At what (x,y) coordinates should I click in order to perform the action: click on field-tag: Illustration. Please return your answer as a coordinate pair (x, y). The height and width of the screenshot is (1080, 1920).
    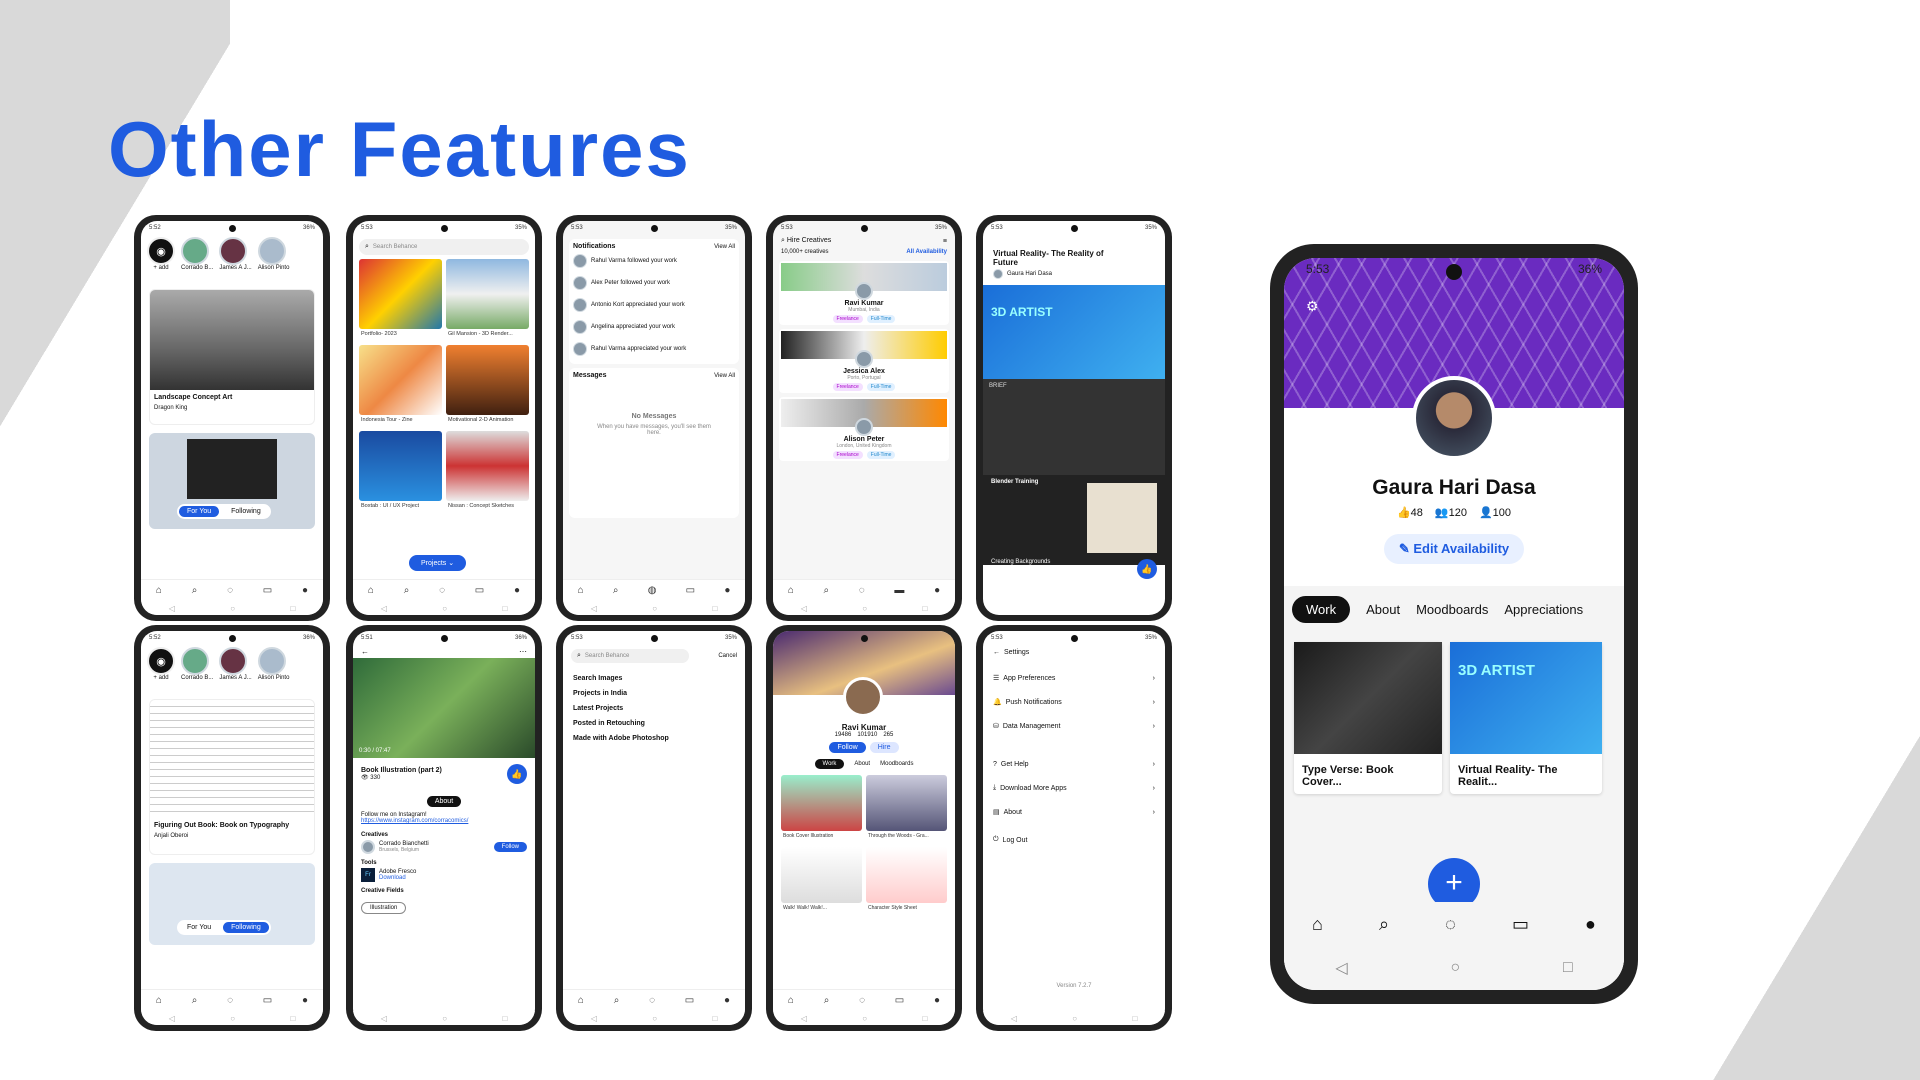
    Looking at the image, I should click on (384, 908).